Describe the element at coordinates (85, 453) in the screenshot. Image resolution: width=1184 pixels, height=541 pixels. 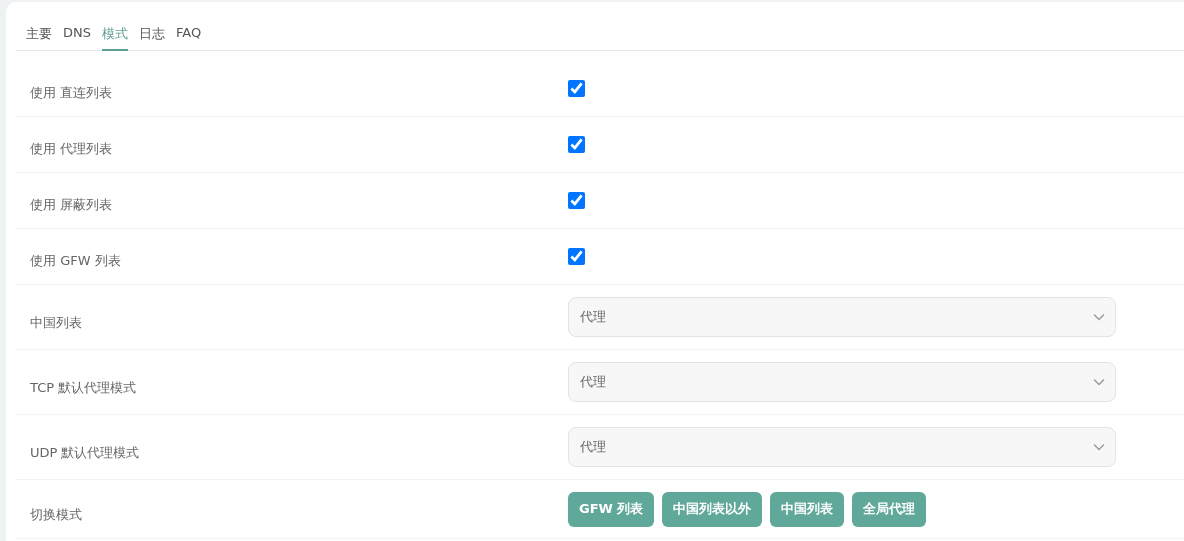
I see `field-label: UDP 默认代理模式` at that location.